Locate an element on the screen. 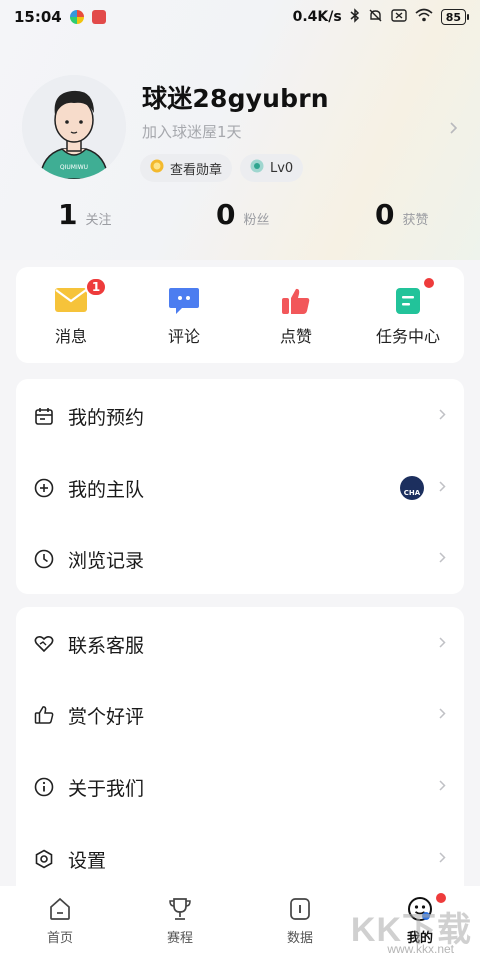  battery-level: 85 is located at coordinates (453, 17).